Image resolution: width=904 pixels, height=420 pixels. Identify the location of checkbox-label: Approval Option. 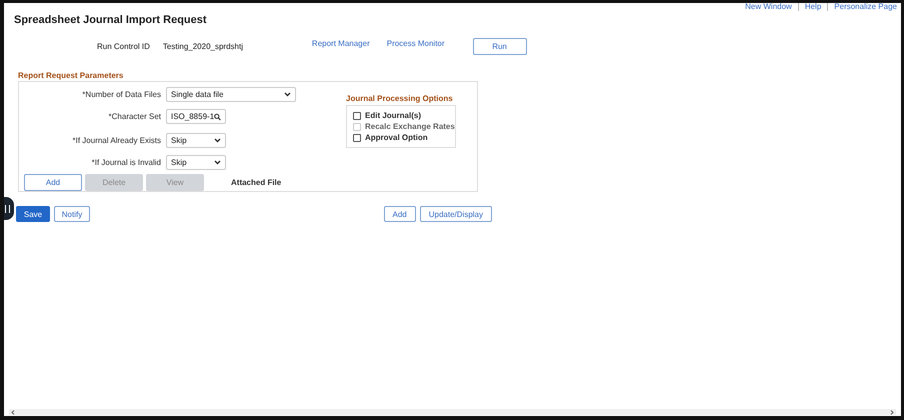
(396, 137).